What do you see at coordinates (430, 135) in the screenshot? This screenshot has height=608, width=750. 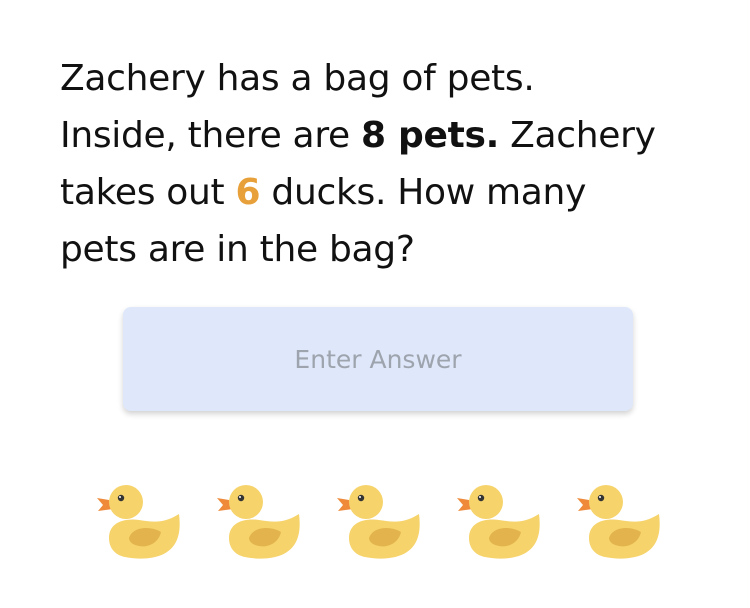 I see `total-pets: 8 pets.` at bounding box center [430, 135].